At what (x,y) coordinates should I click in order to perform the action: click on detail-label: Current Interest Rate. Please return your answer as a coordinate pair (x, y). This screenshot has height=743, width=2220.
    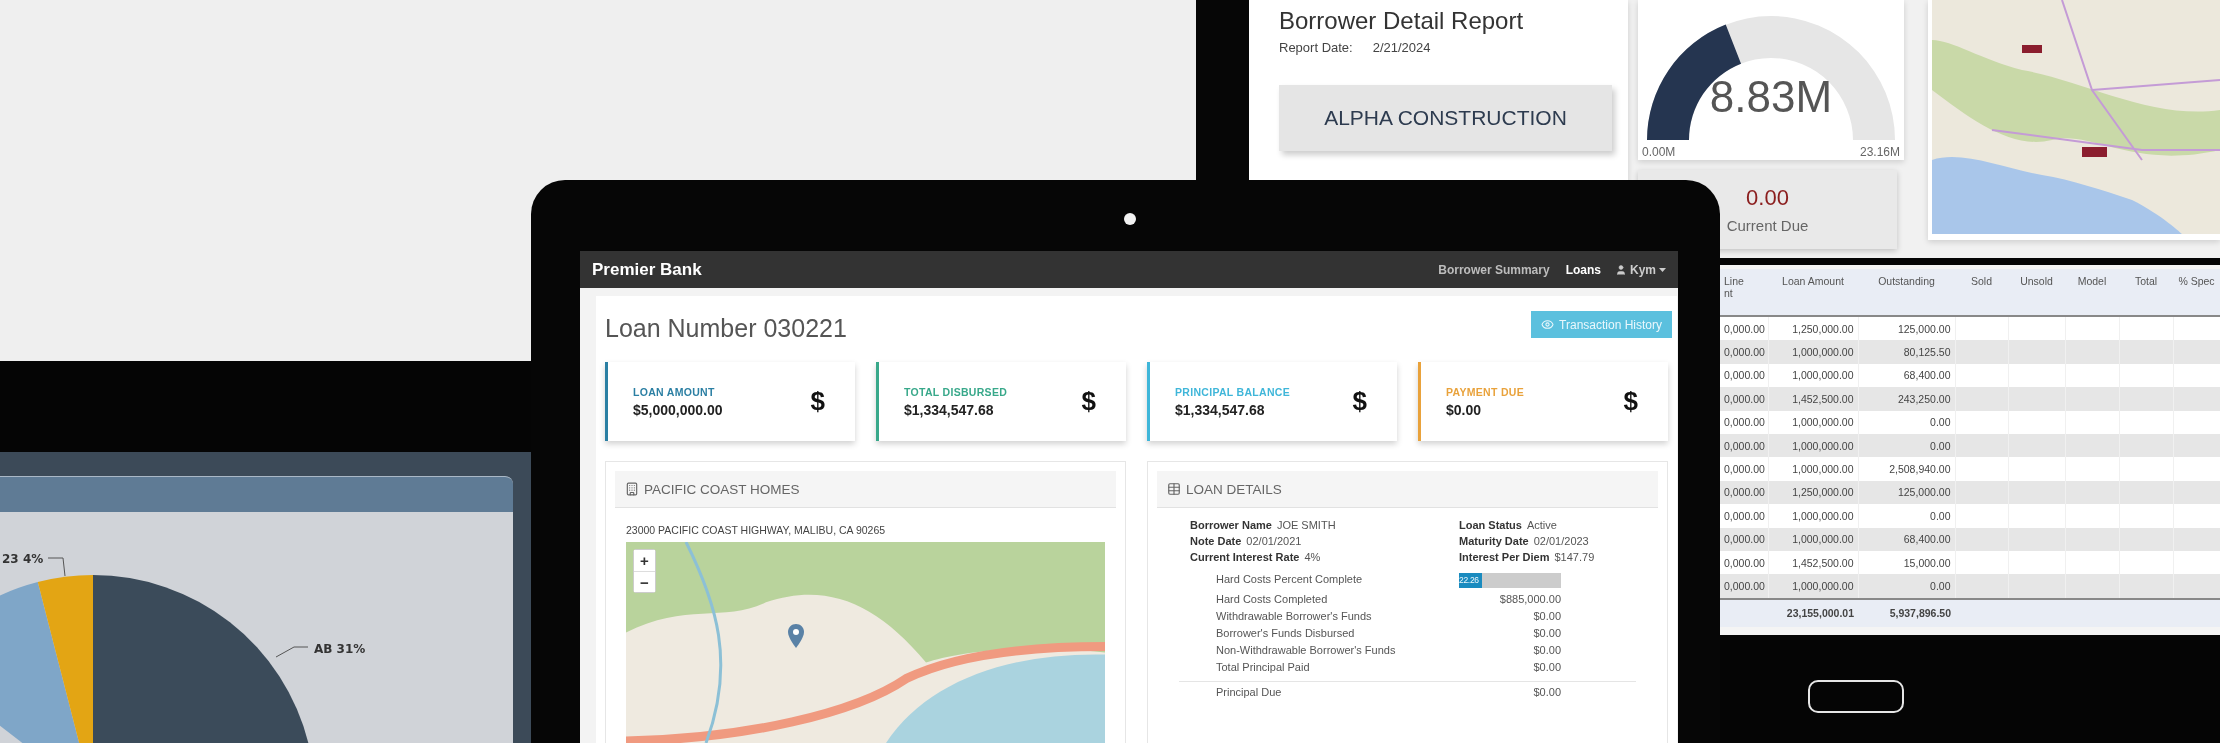
    Looking at the image, I should click on (1245, 557).